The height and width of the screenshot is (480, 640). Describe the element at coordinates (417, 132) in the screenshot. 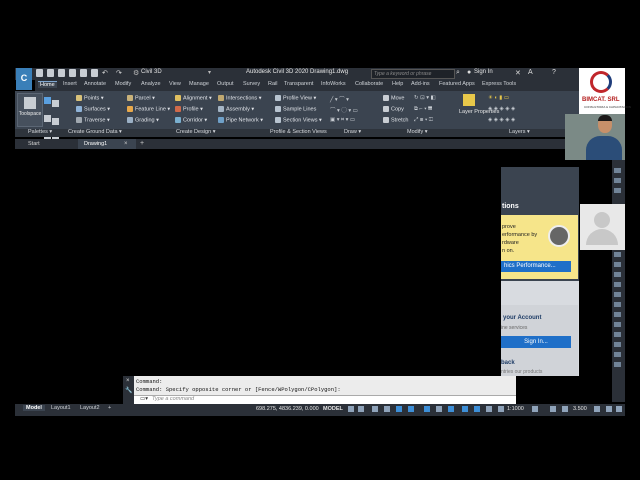

I see `panel-modify: Modify ▾` at that location.